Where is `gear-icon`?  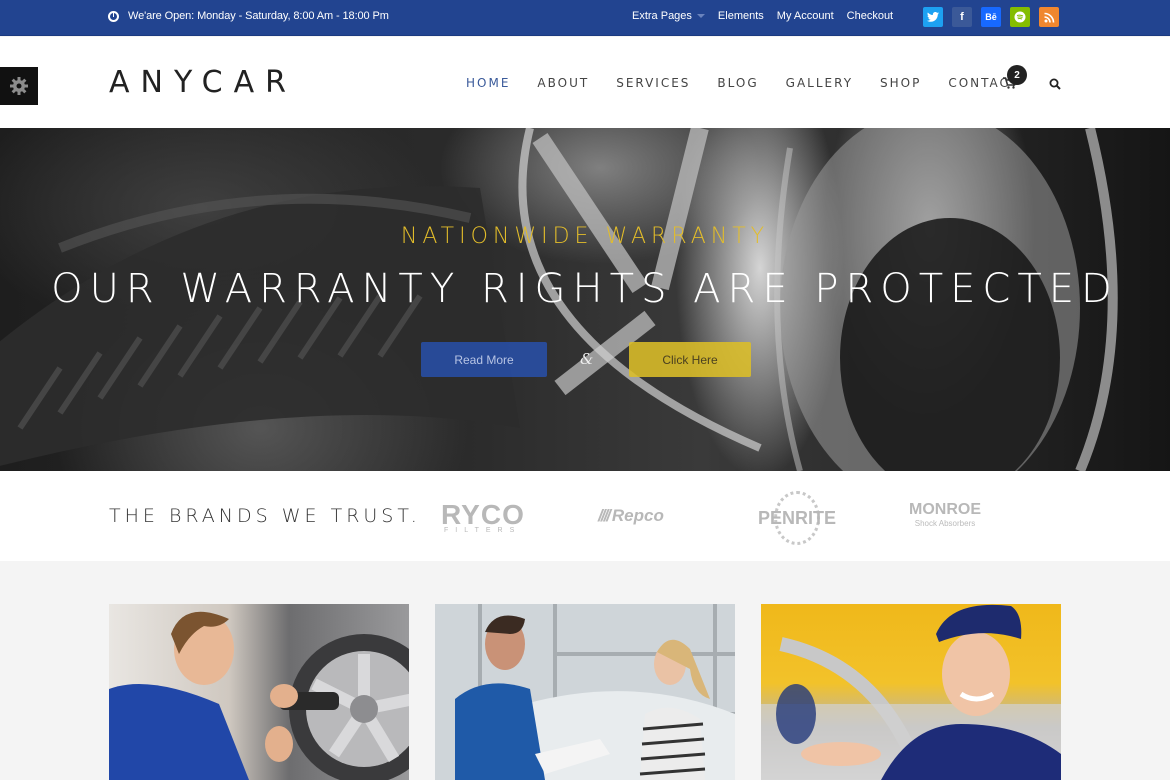 gear-icon is located at coordinates (19, 86).